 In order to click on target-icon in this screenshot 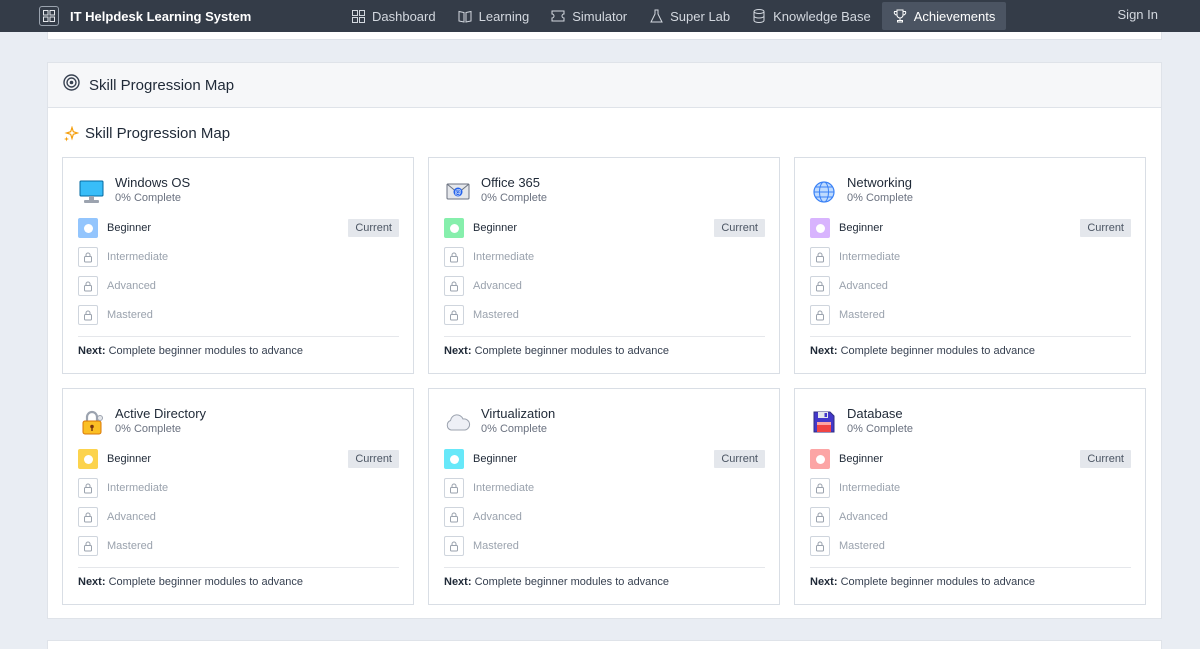, I will do `click(71, 85)`.